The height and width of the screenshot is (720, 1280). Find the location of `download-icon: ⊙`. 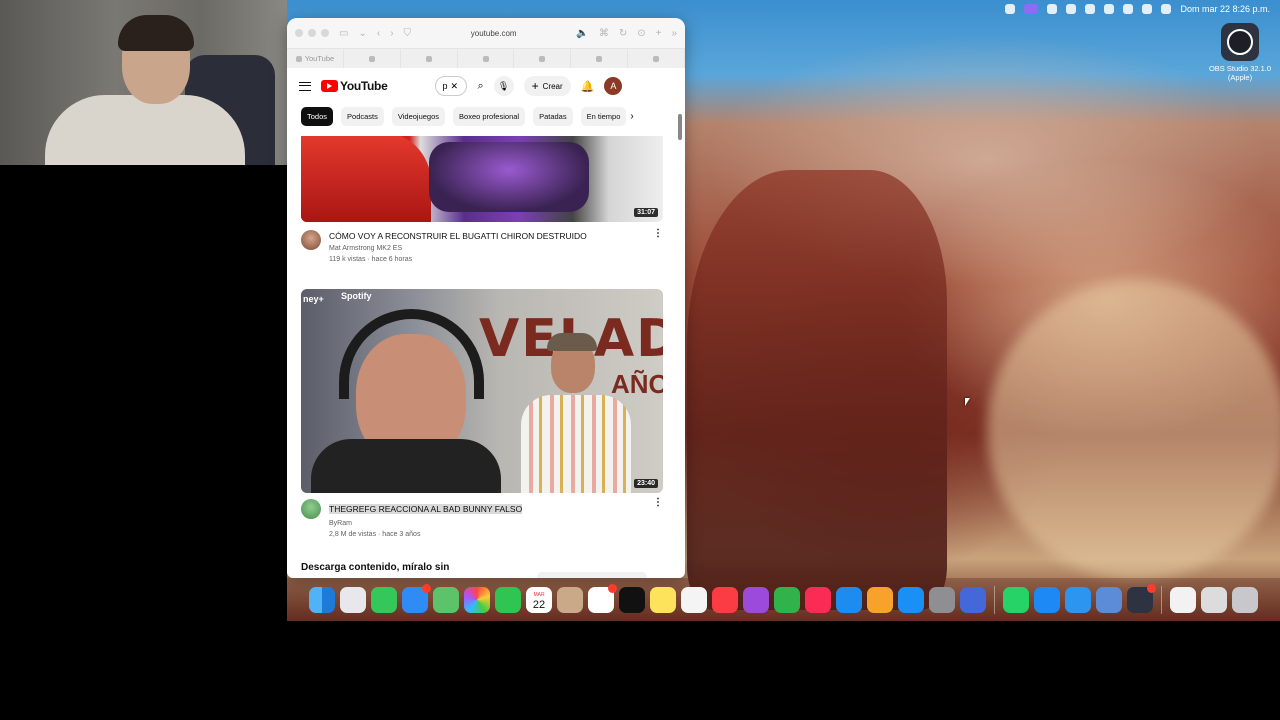

download-icon: ⊙ is located at coordinates (641, 33).